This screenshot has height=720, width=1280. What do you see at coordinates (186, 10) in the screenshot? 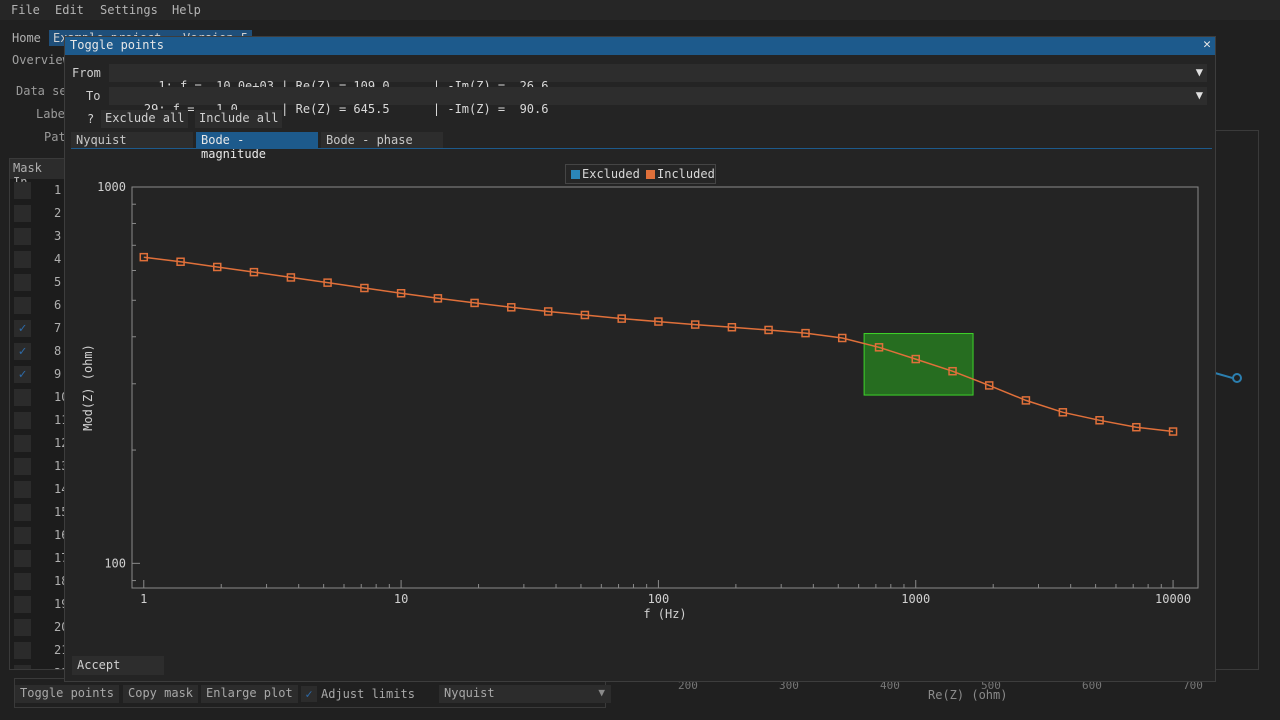
I see `menu-help: Help` at bounding box center [186, 10].